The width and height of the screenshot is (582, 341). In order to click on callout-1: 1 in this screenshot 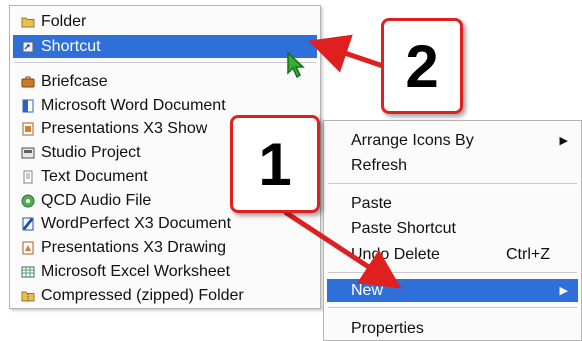, I will do `click(275, 164)`.